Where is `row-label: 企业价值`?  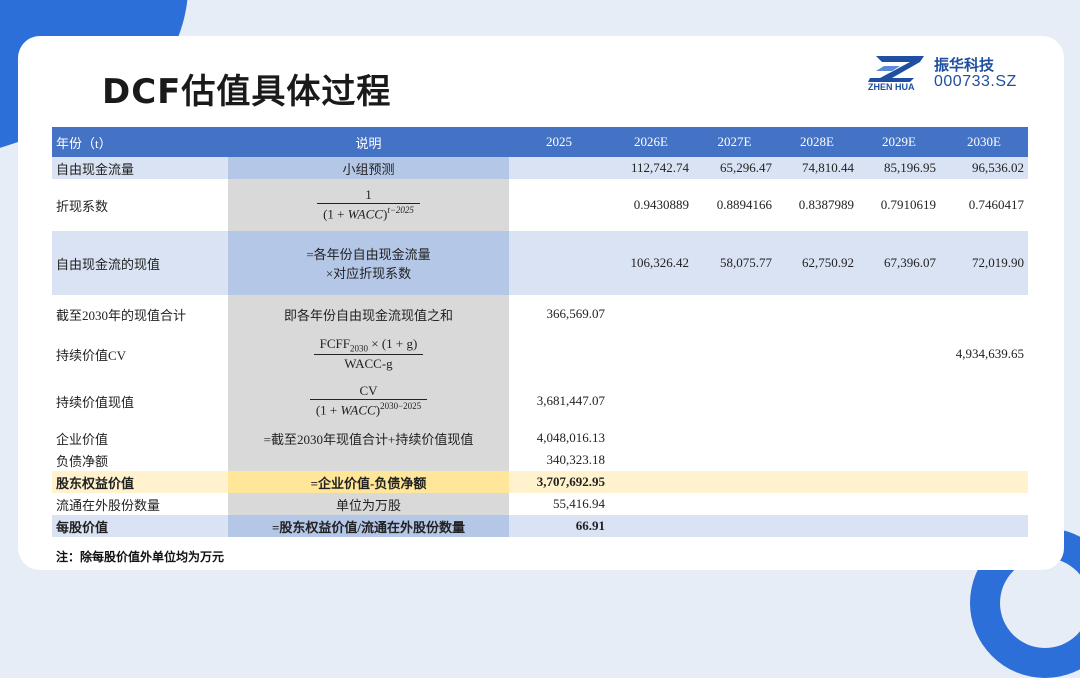 row-label: 企业价值 is located at coordinates (82, 439).